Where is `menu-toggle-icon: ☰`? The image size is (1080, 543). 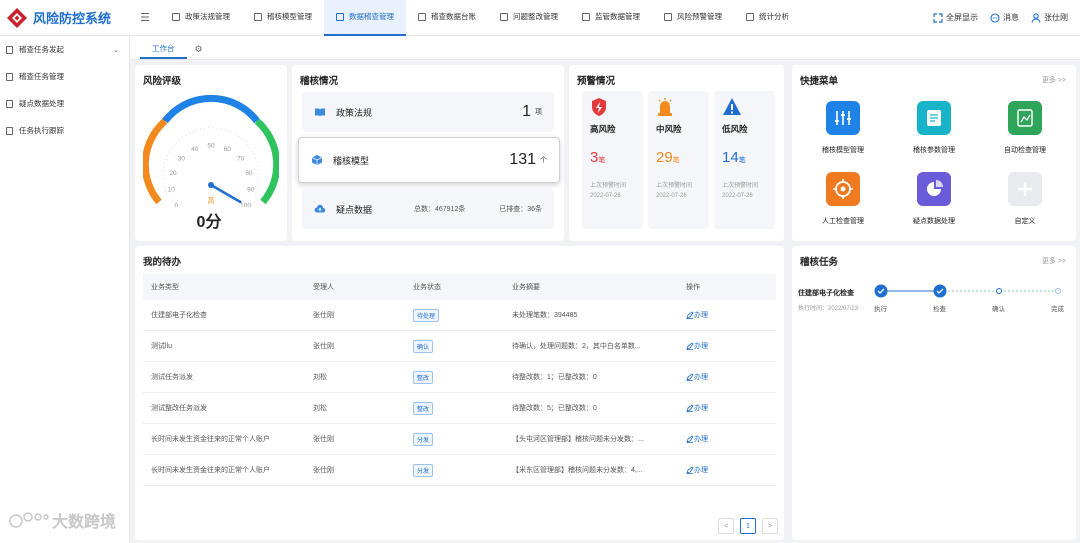 menu-toggle-icon: ☰ is located at coordinates (145, 17).